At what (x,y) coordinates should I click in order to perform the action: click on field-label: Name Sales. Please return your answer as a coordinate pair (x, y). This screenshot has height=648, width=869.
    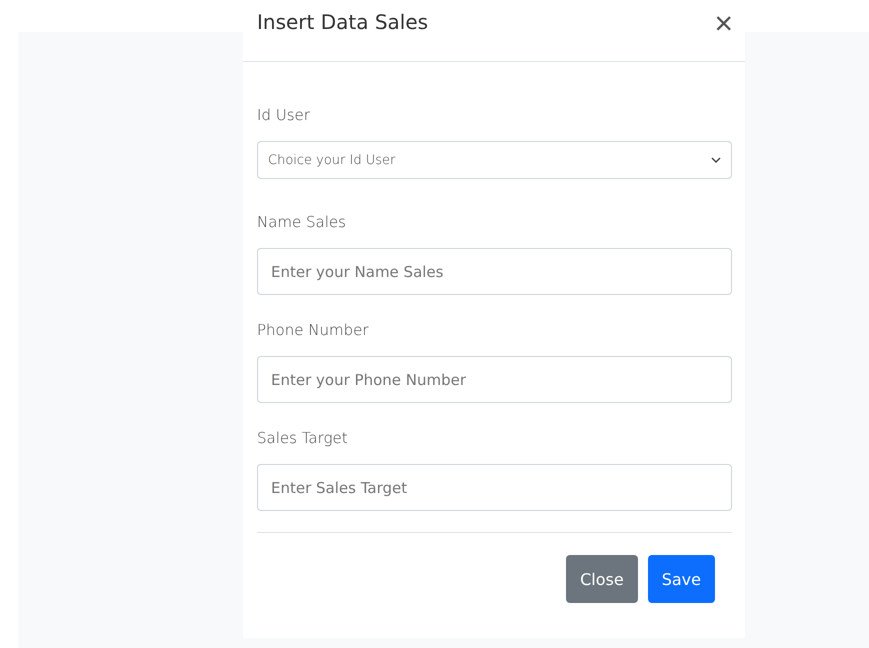
    Looking at the image, I should click on (302, 222).